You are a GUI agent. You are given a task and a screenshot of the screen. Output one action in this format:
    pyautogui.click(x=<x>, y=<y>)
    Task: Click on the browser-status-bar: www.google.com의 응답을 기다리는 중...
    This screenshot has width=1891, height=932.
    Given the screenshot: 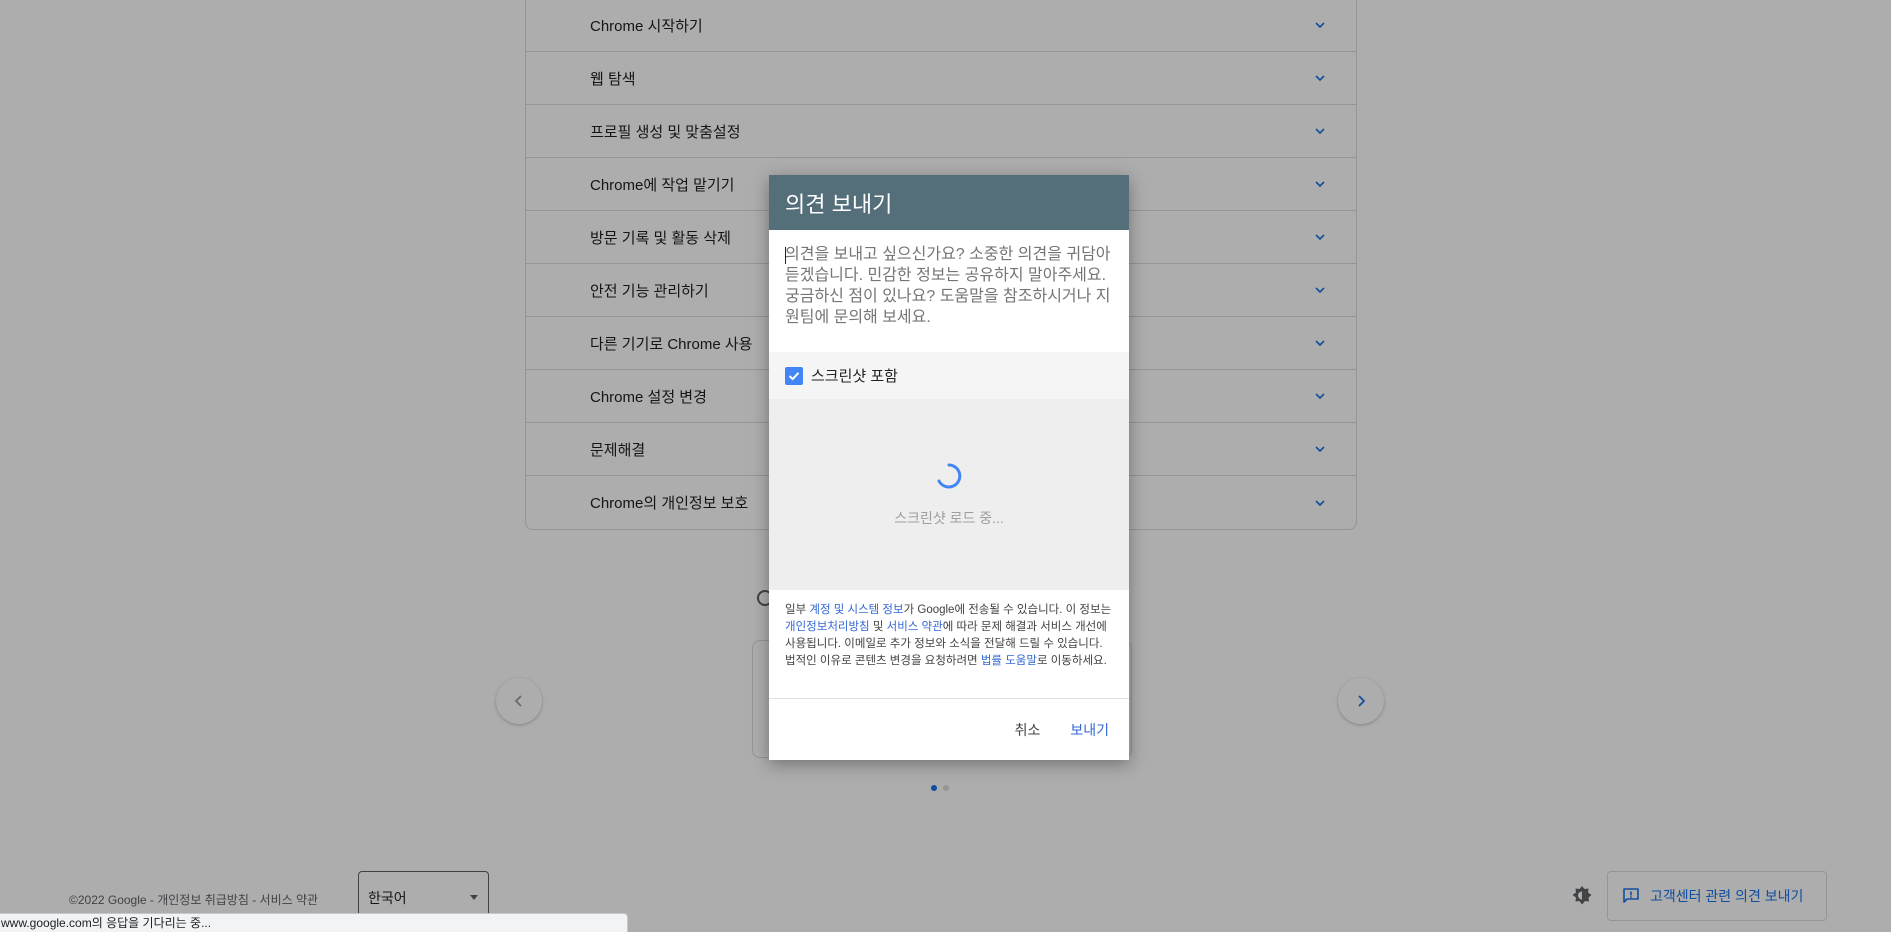 What is the action you would take?
    pyautogui.click(x=314, y=922)
    